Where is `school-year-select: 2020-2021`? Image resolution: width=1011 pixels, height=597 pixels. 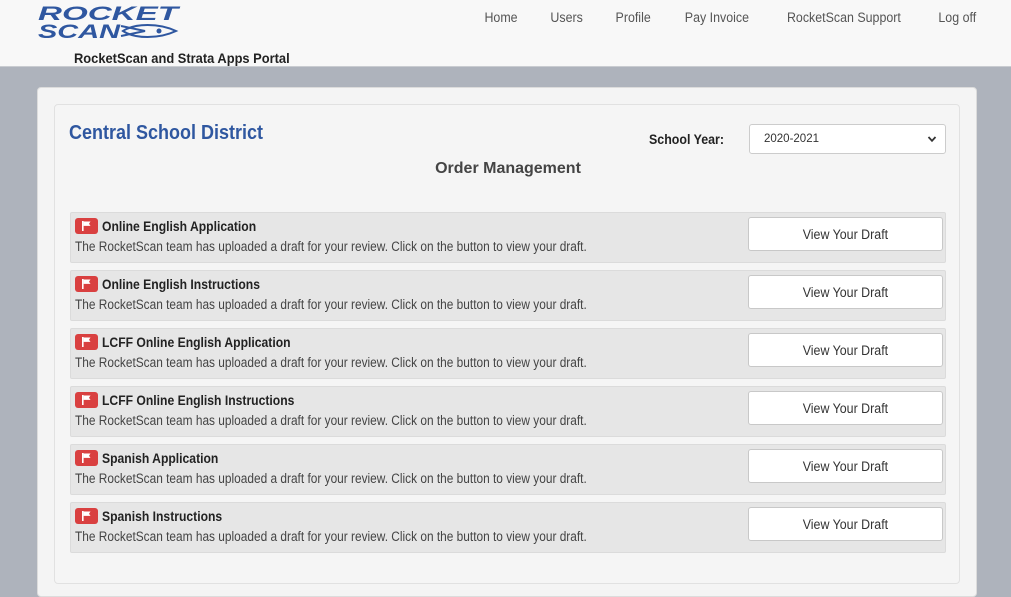
school-year-select: 2020-2021 is located at coordinates (847, 139).